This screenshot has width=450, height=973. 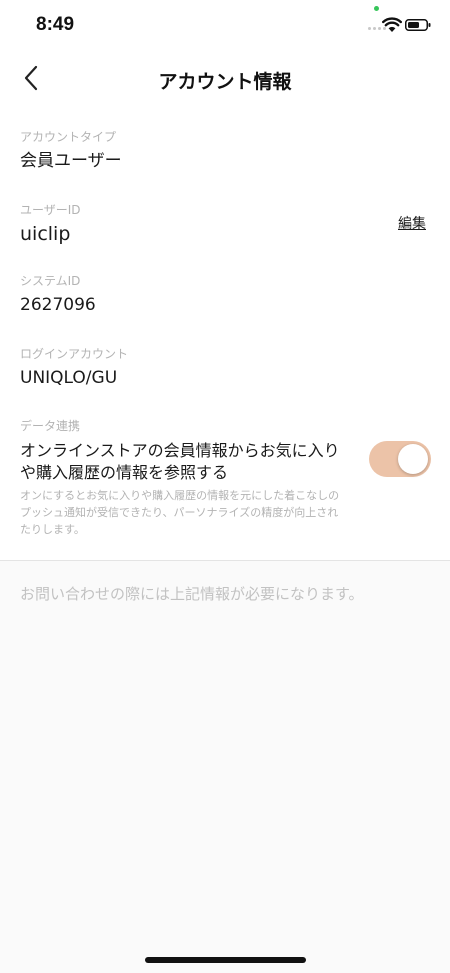 I want to click on login-account-field: ログインアカウント UNIQLO/GU, so click(x=74, y=368).